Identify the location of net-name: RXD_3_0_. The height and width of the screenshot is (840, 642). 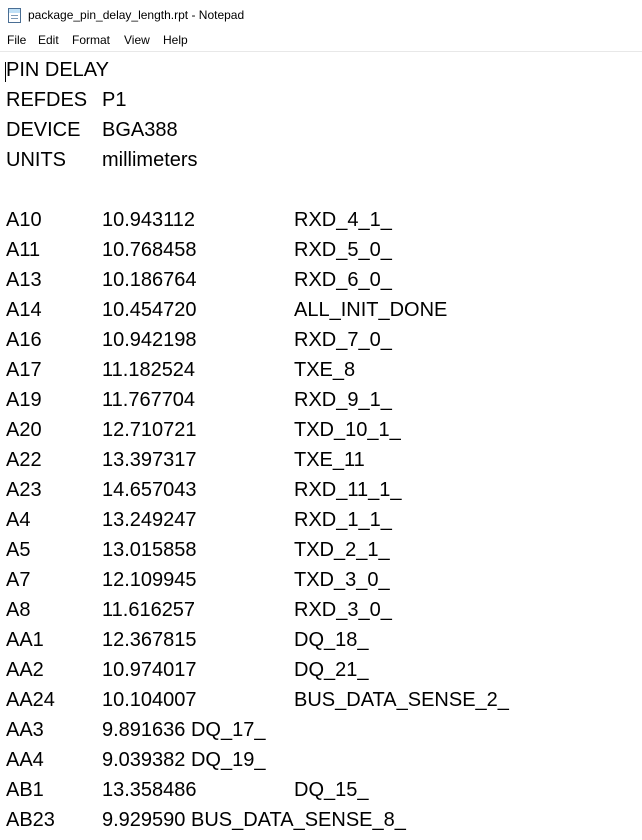
(343, 610).